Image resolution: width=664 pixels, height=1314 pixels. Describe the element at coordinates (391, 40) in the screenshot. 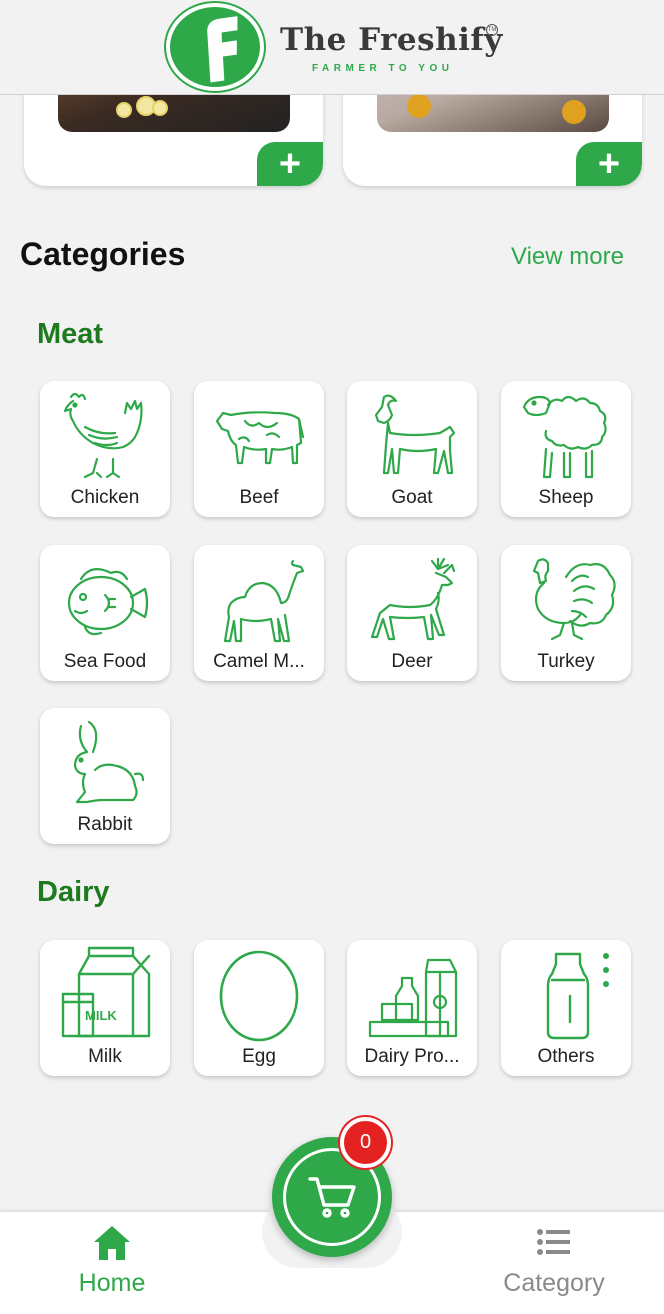

I see `brand-name: The Freshify` at that location.